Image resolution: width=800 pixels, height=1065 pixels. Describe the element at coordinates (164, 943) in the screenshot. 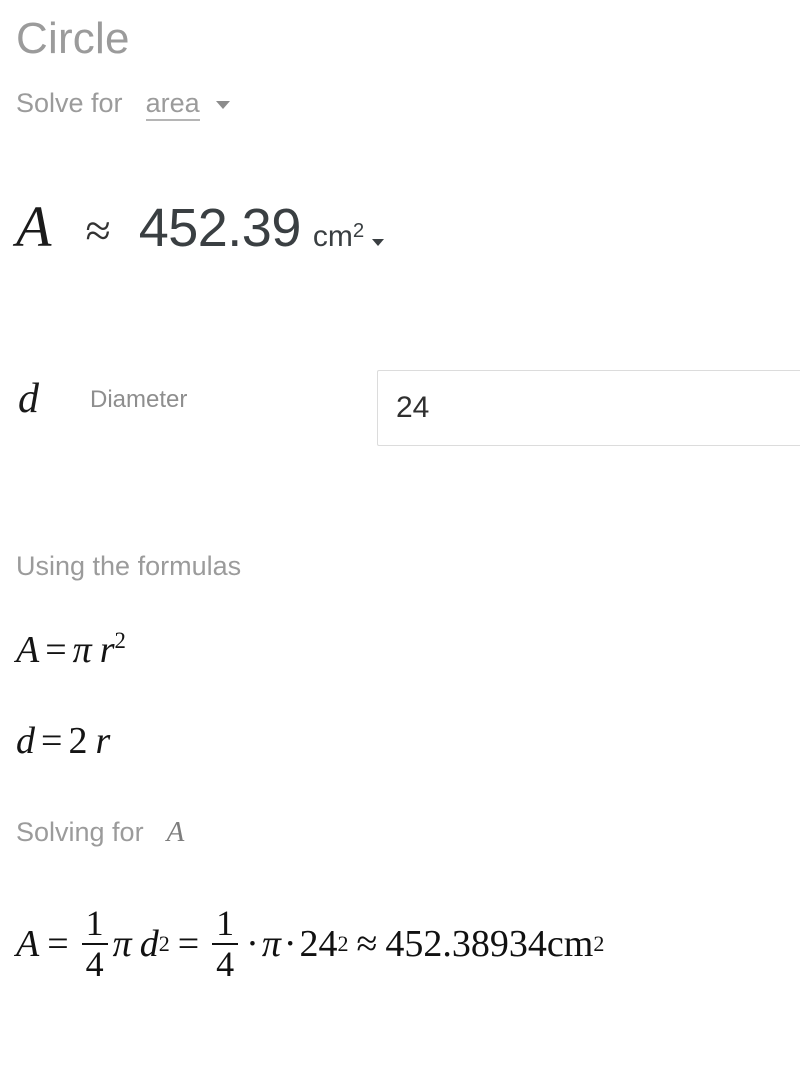

I see `derivation-exponent-d: 2` at that location.